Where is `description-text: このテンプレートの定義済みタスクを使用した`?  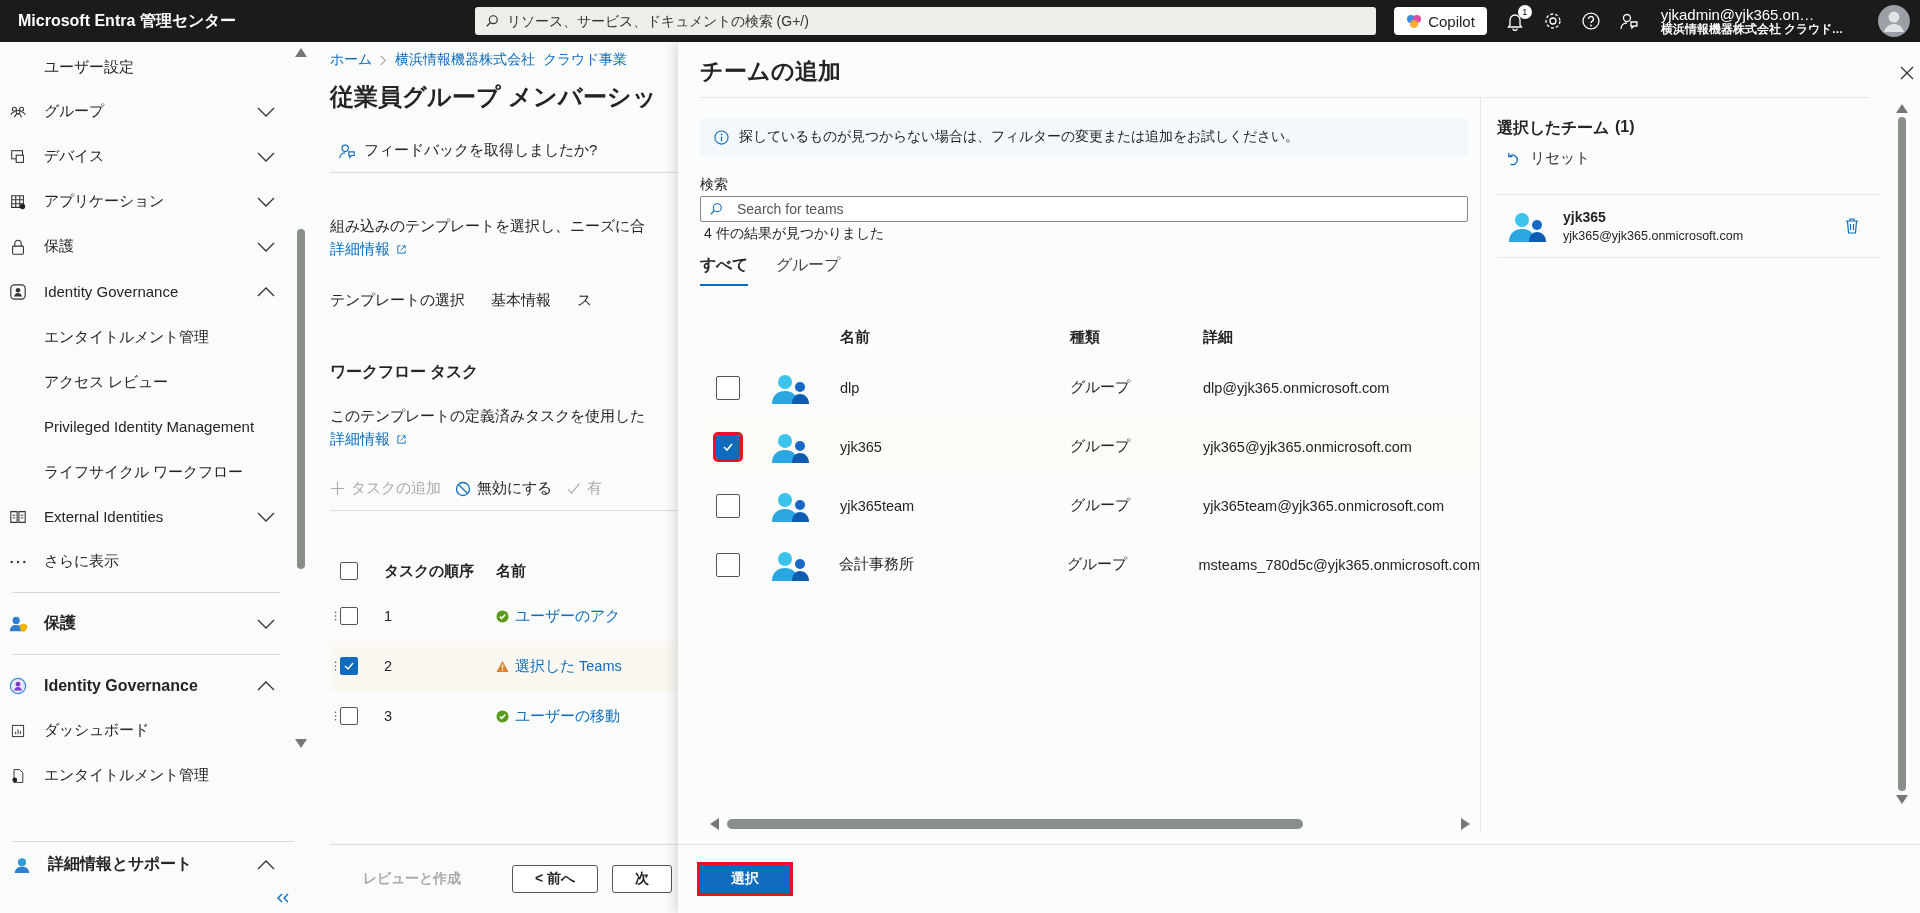
description-text: このテンプレートの定義済みタスクを使用した is located at coordinates (488, 416).